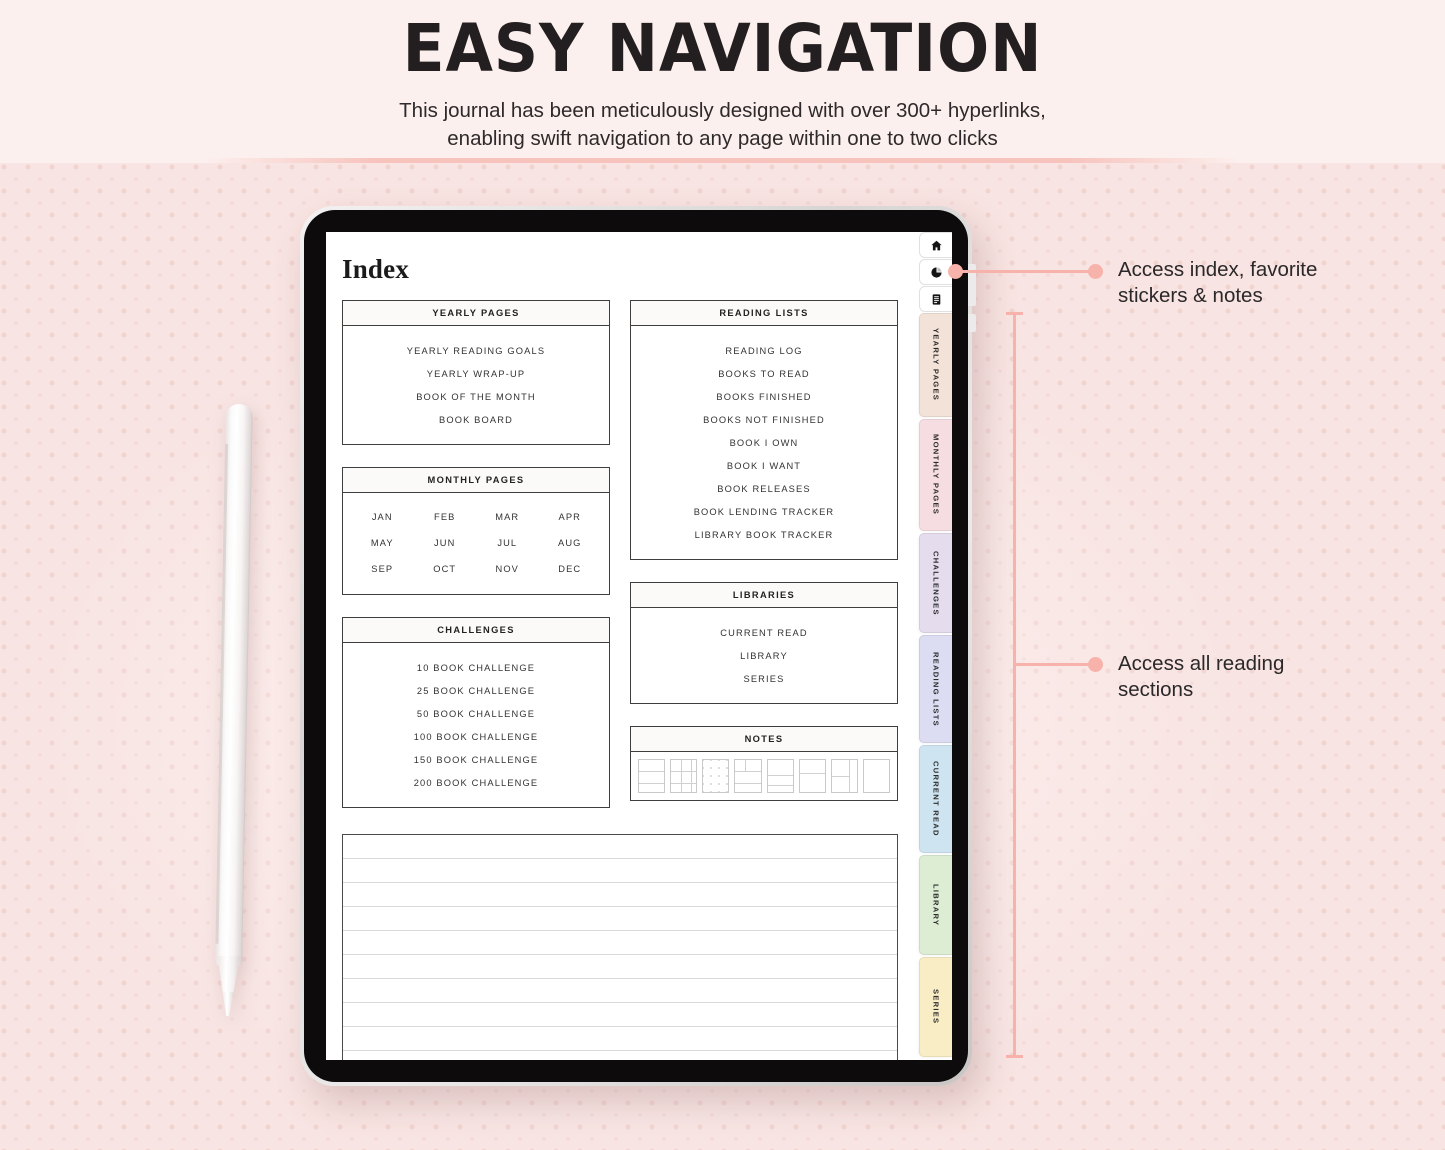 The height and width of the screenshot is (1150, 1445). I want to click on card-header: MONTHLY PAGES, so click(476, 480).